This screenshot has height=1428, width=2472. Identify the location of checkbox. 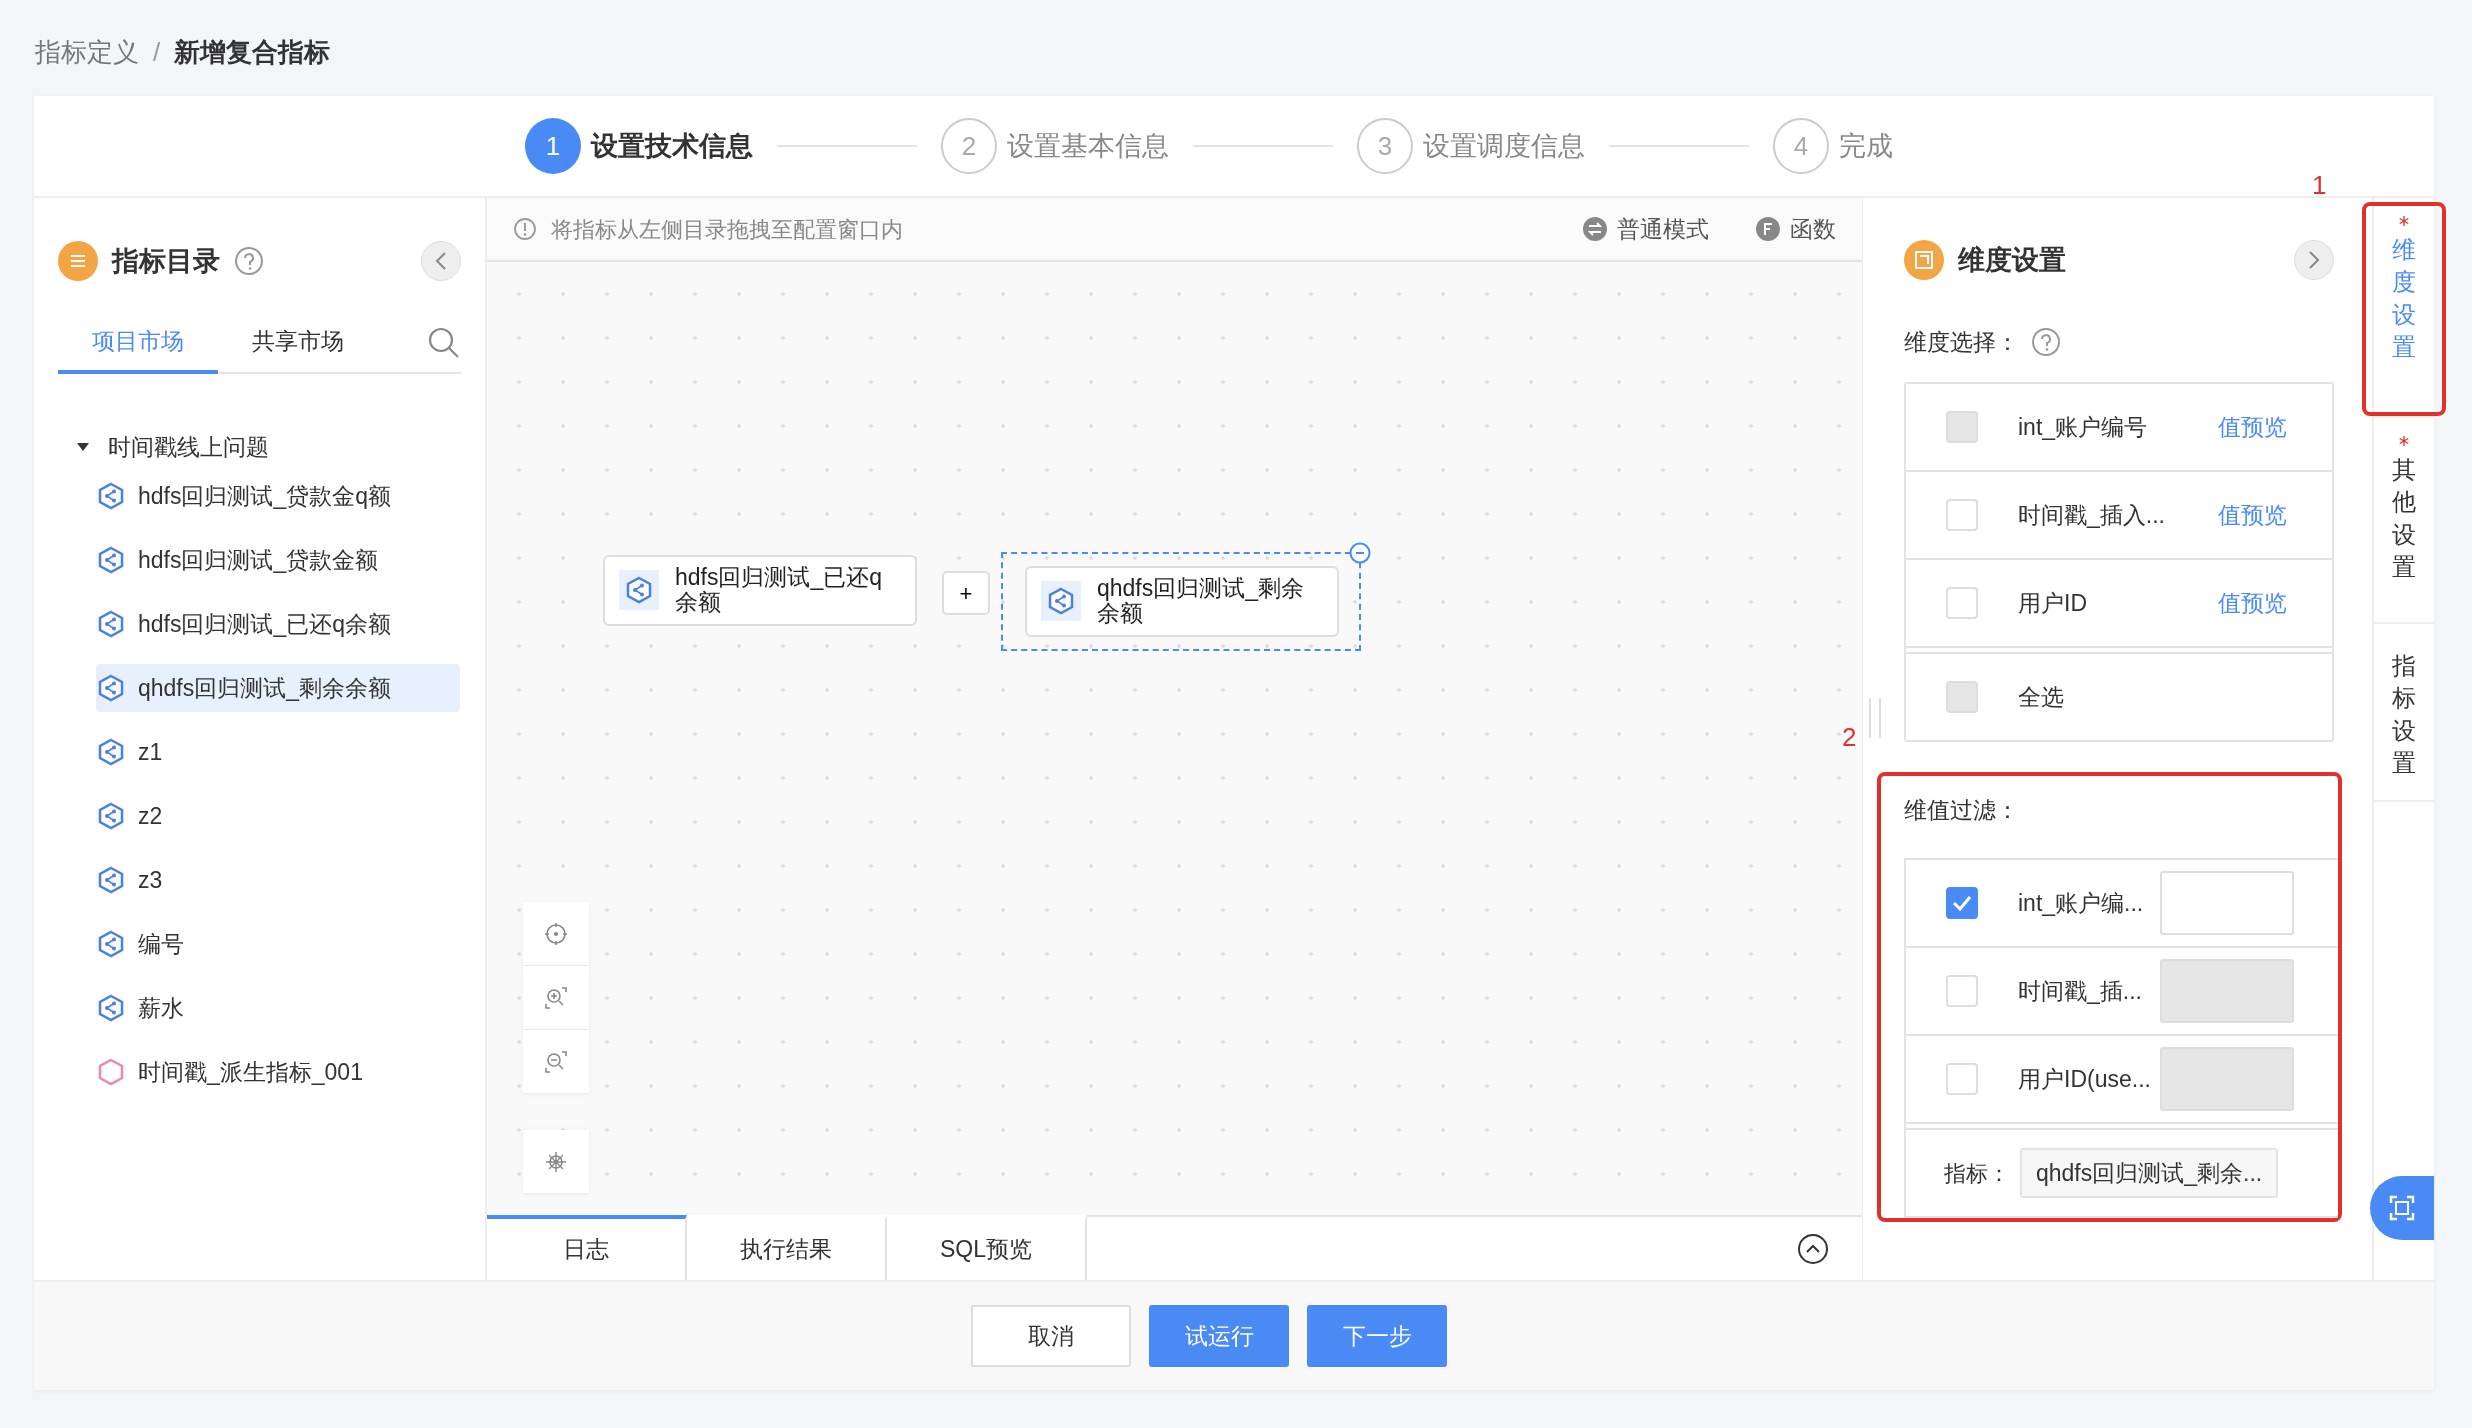
(1962, 903).